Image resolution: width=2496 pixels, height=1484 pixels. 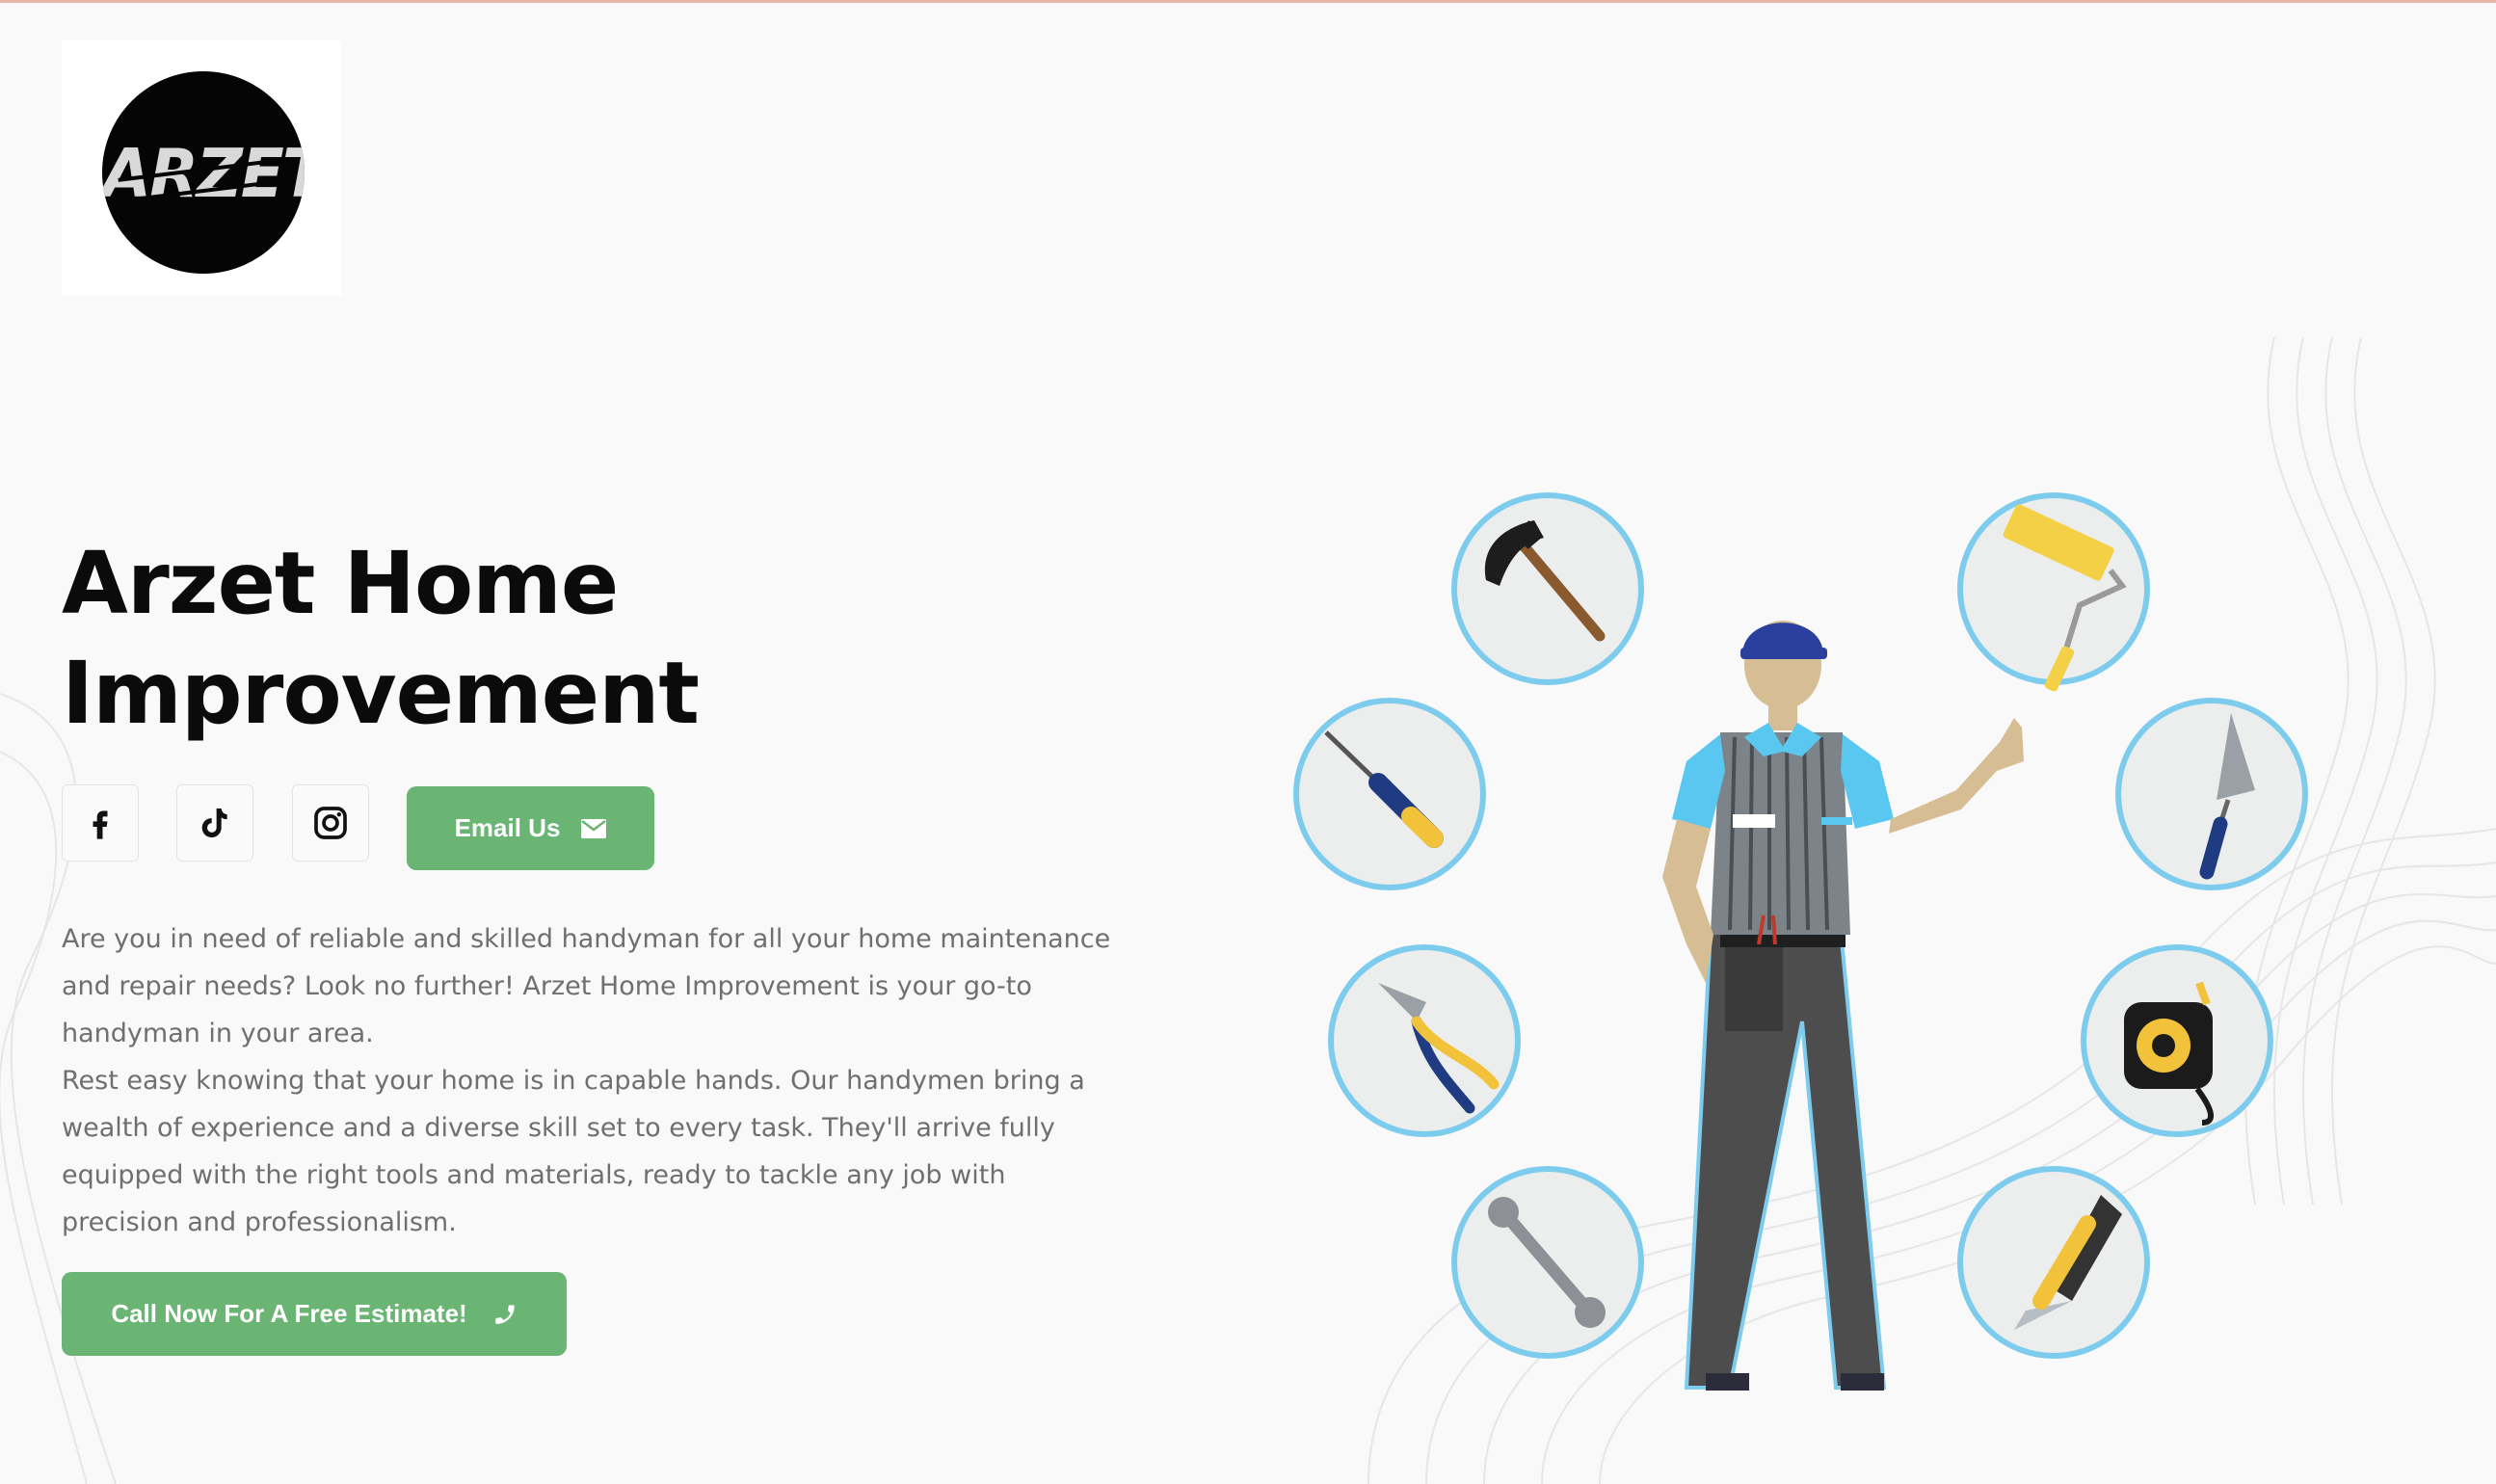 What do you see at coordinates (2053, 1262) in the screenshot?
I see `utility-knife-icon` at bounding box center [2053, 1262].